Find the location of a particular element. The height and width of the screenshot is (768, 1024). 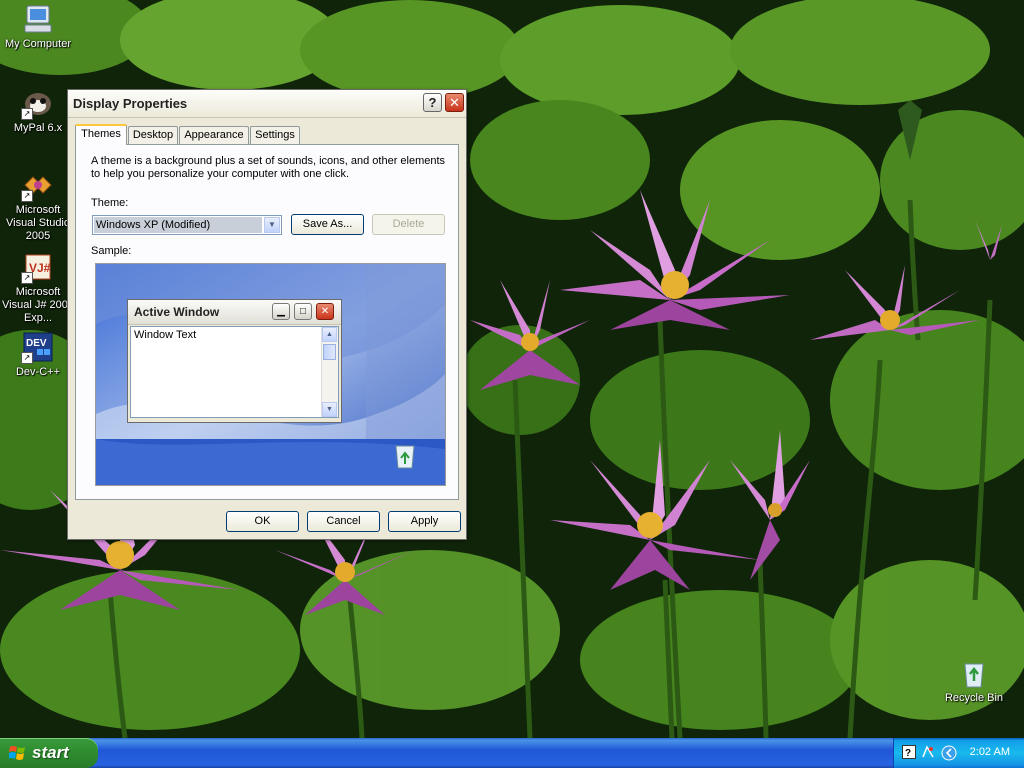

close-button: ✕ is located at coordinates (454, 102).